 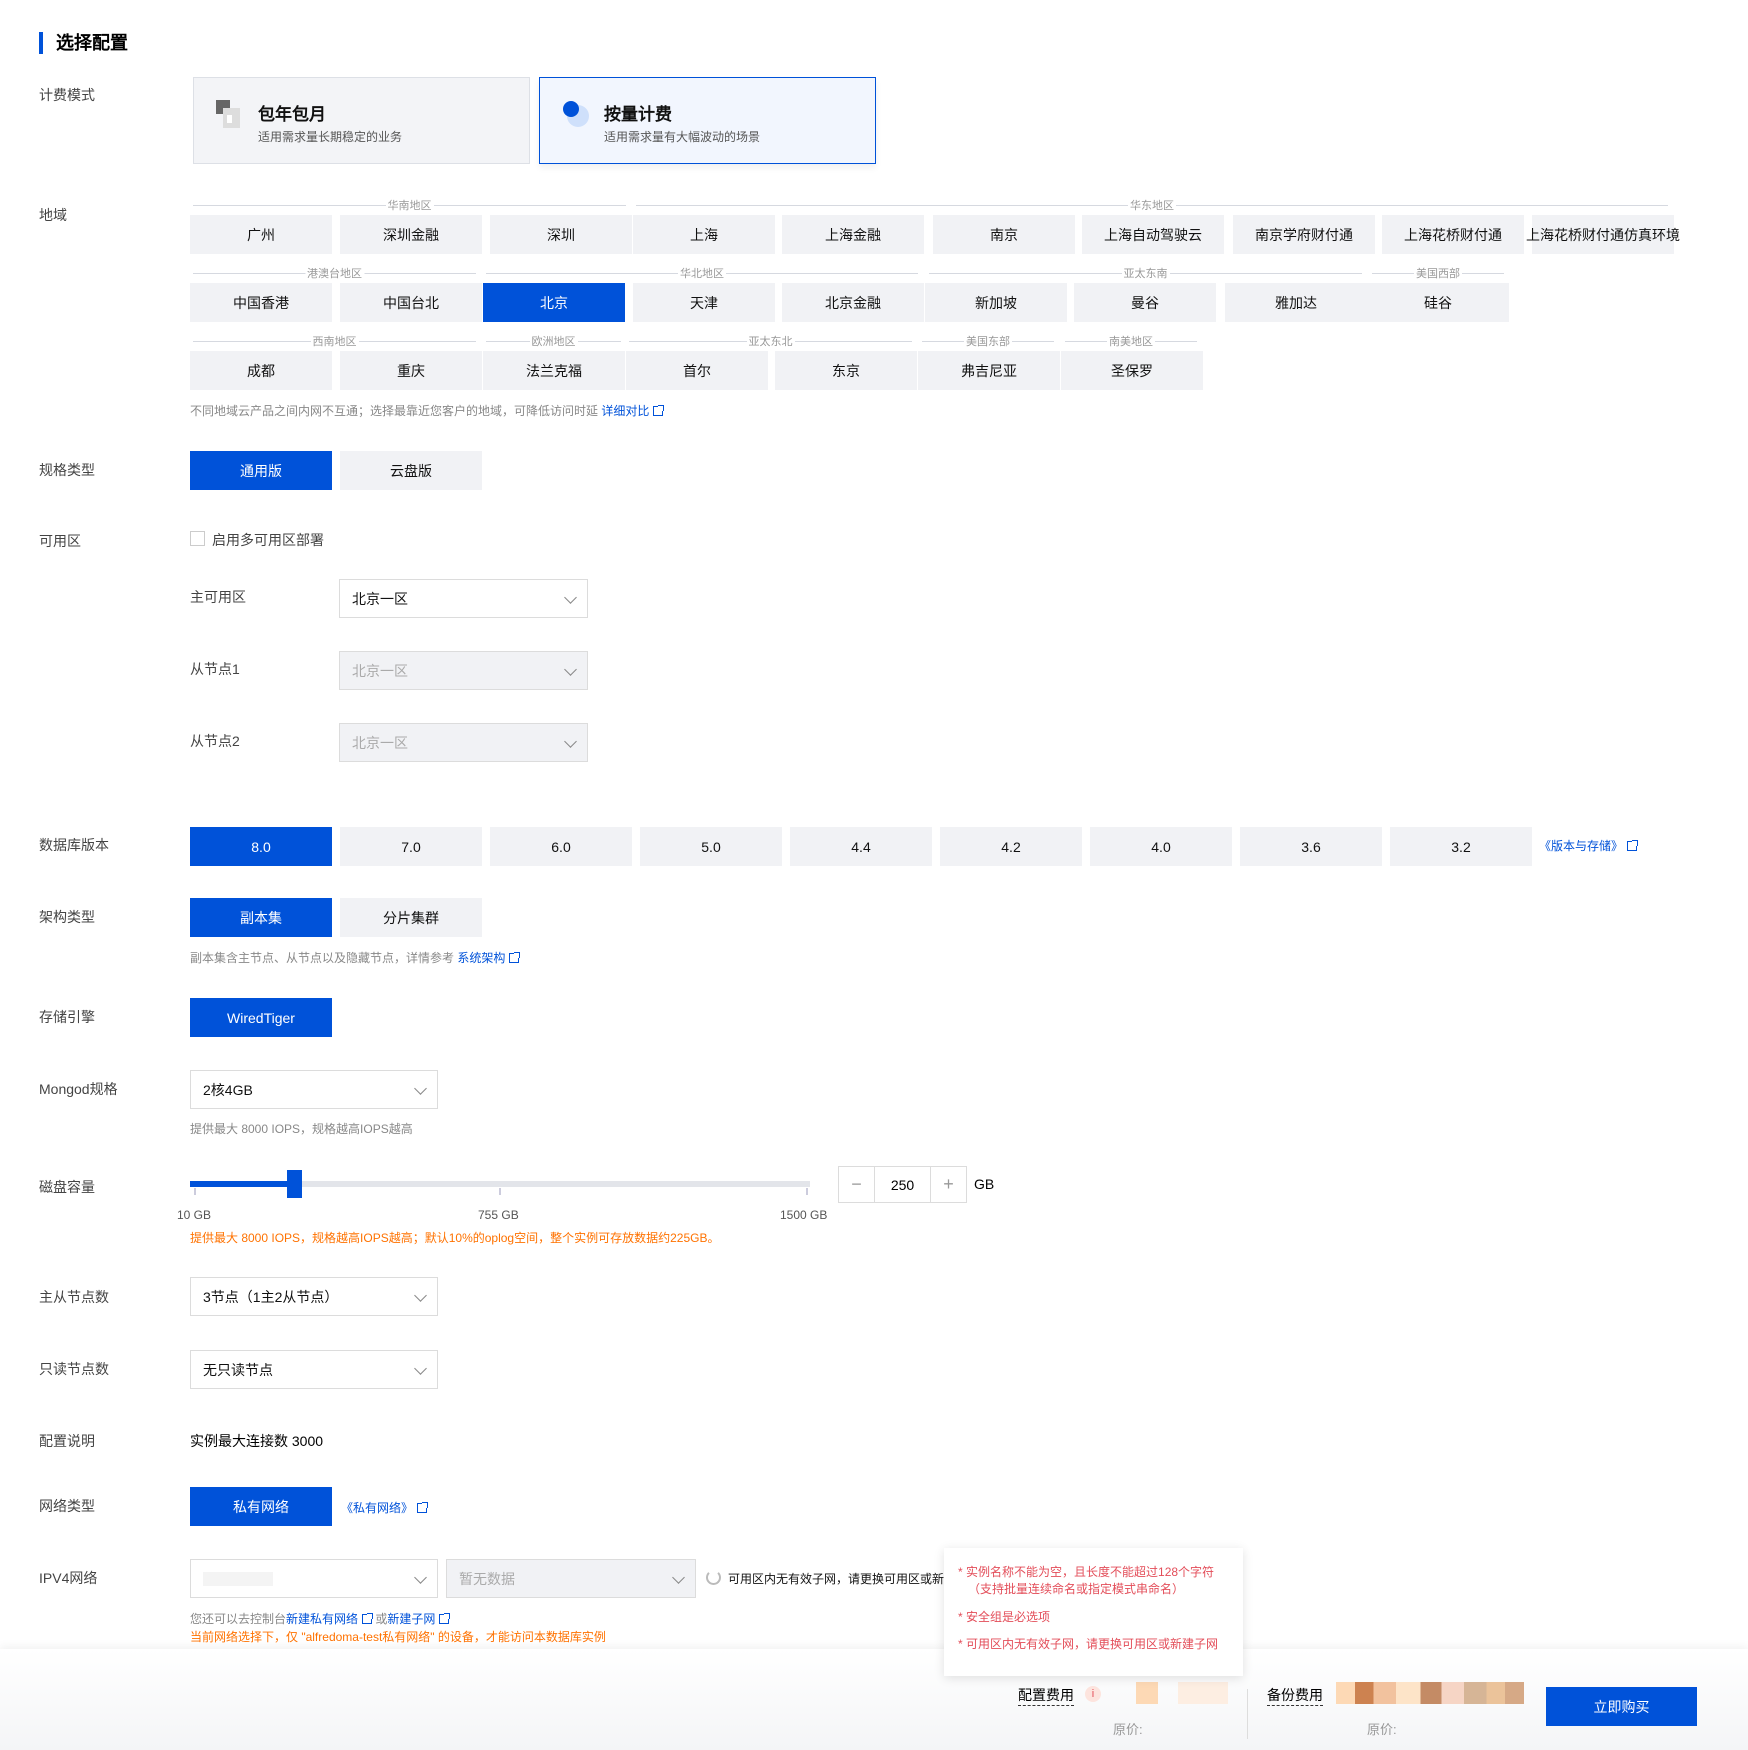 I want to click on arch-shard-button: 分片集群, so click(x=411, y=917).